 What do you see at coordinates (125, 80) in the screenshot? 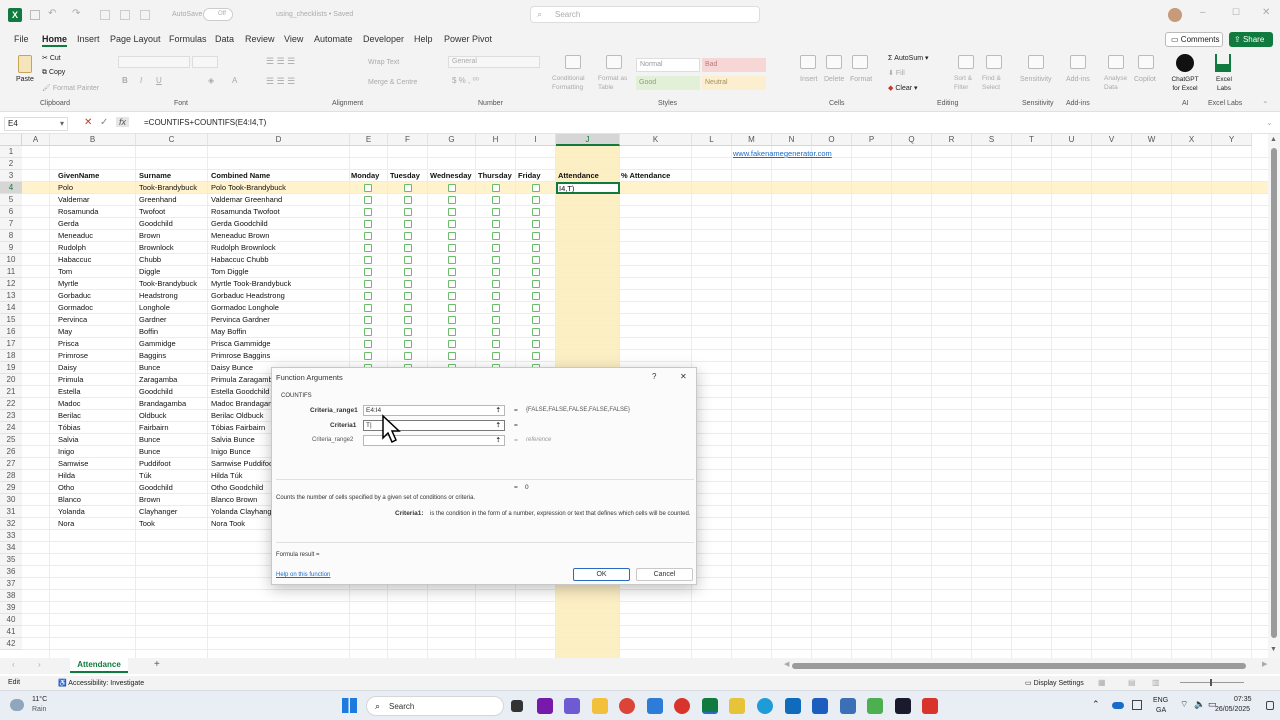
I see `bold-button: B` at bounding box center [125, 80].